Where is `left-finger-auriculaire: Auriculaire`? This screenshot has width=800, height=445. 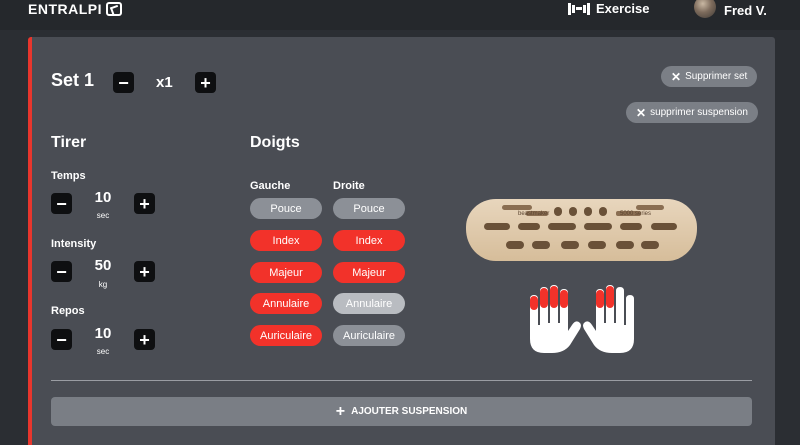 left-finger-auriculaire: Auriculaire is located at coordinates (286, 335).